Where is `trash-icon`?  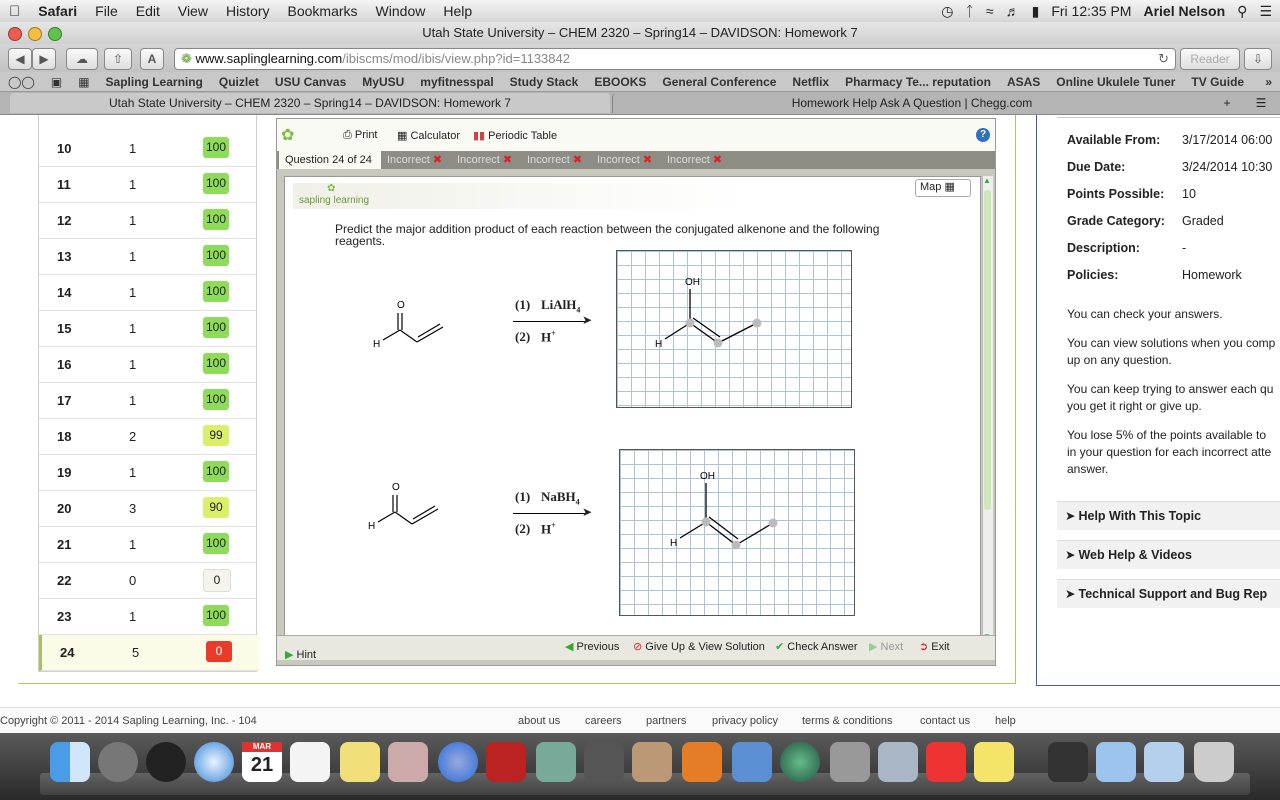 trash-icon is located at coordinates (1214, 762).